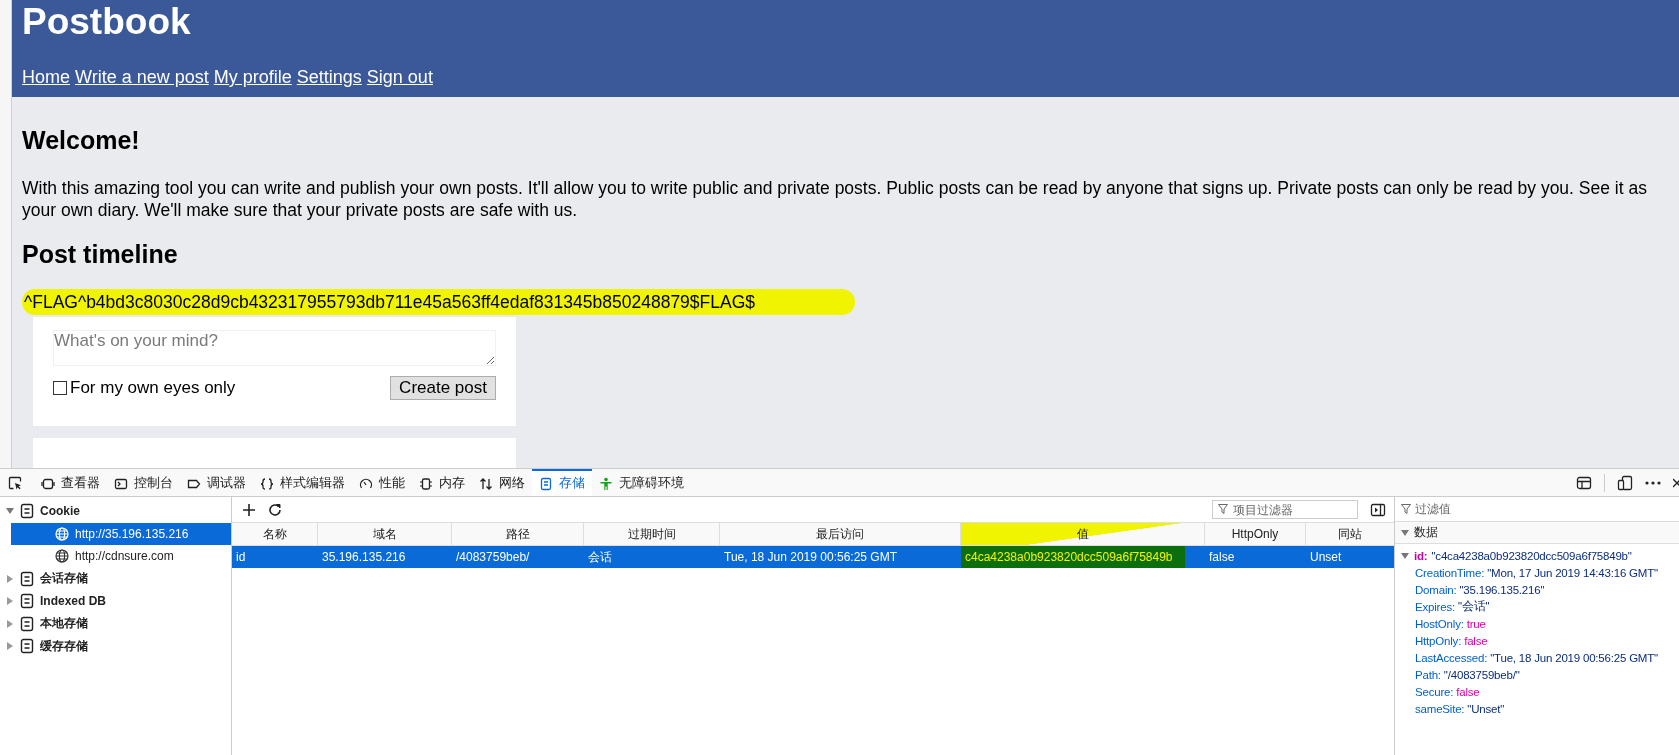 The width and height of the screenshot is (1679, 755). I want to click on column-header: HttpOnly, so click(1255, 534).